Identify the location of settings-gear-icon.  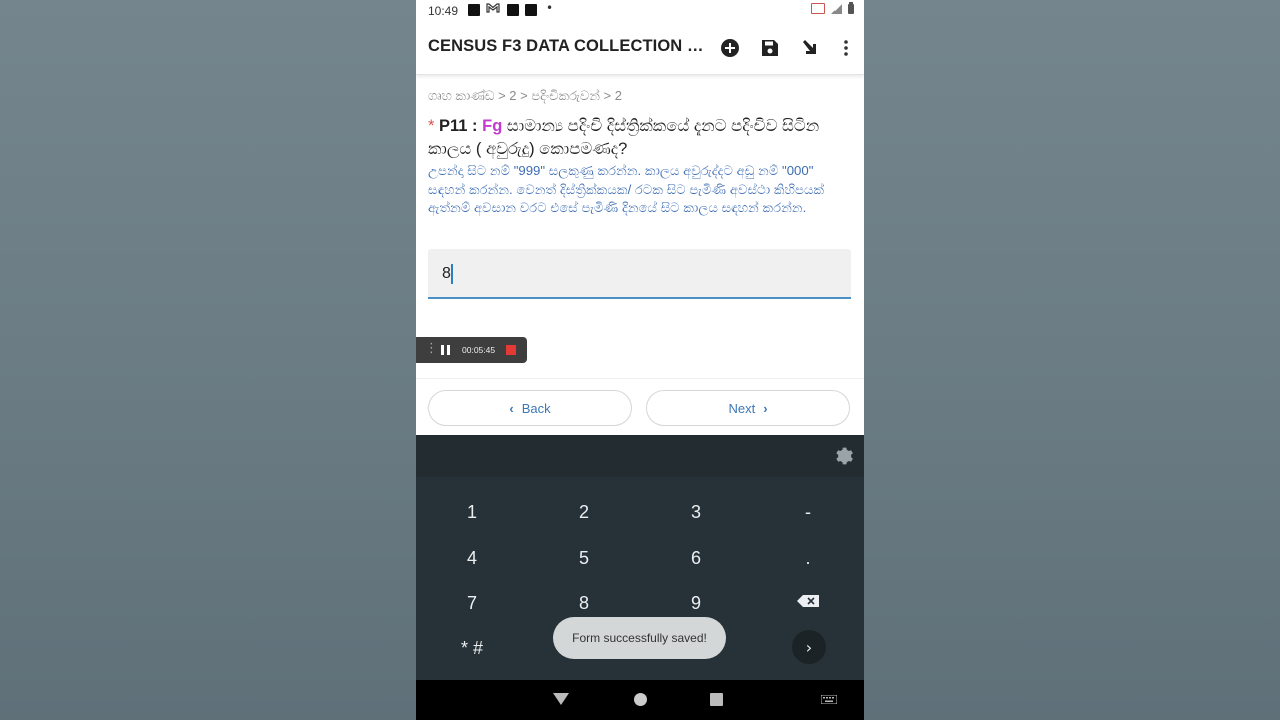
(843, 456).